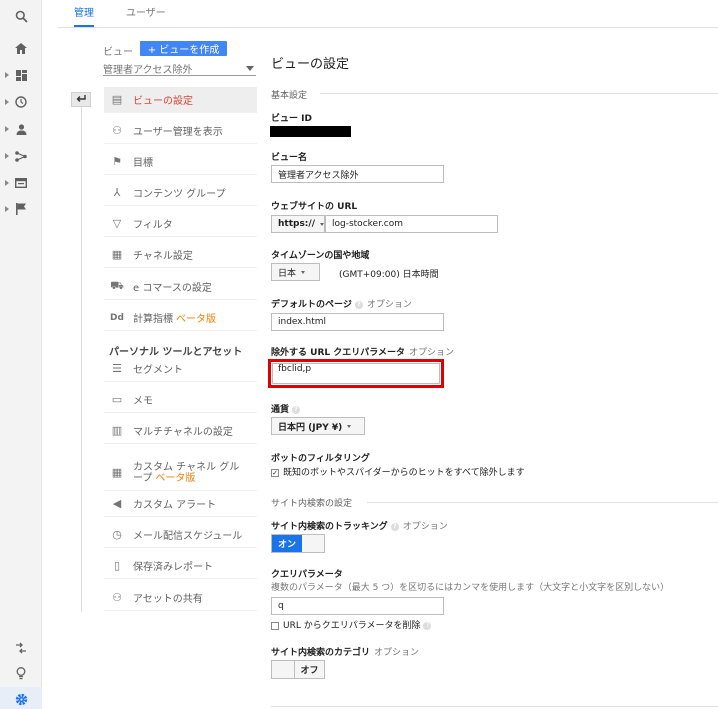 The height and width of the screenshot is (709, 718). What do you see at coordinates (21, 48) in the screenshot?
I see `home-icon` at bounding box center [21, 48].